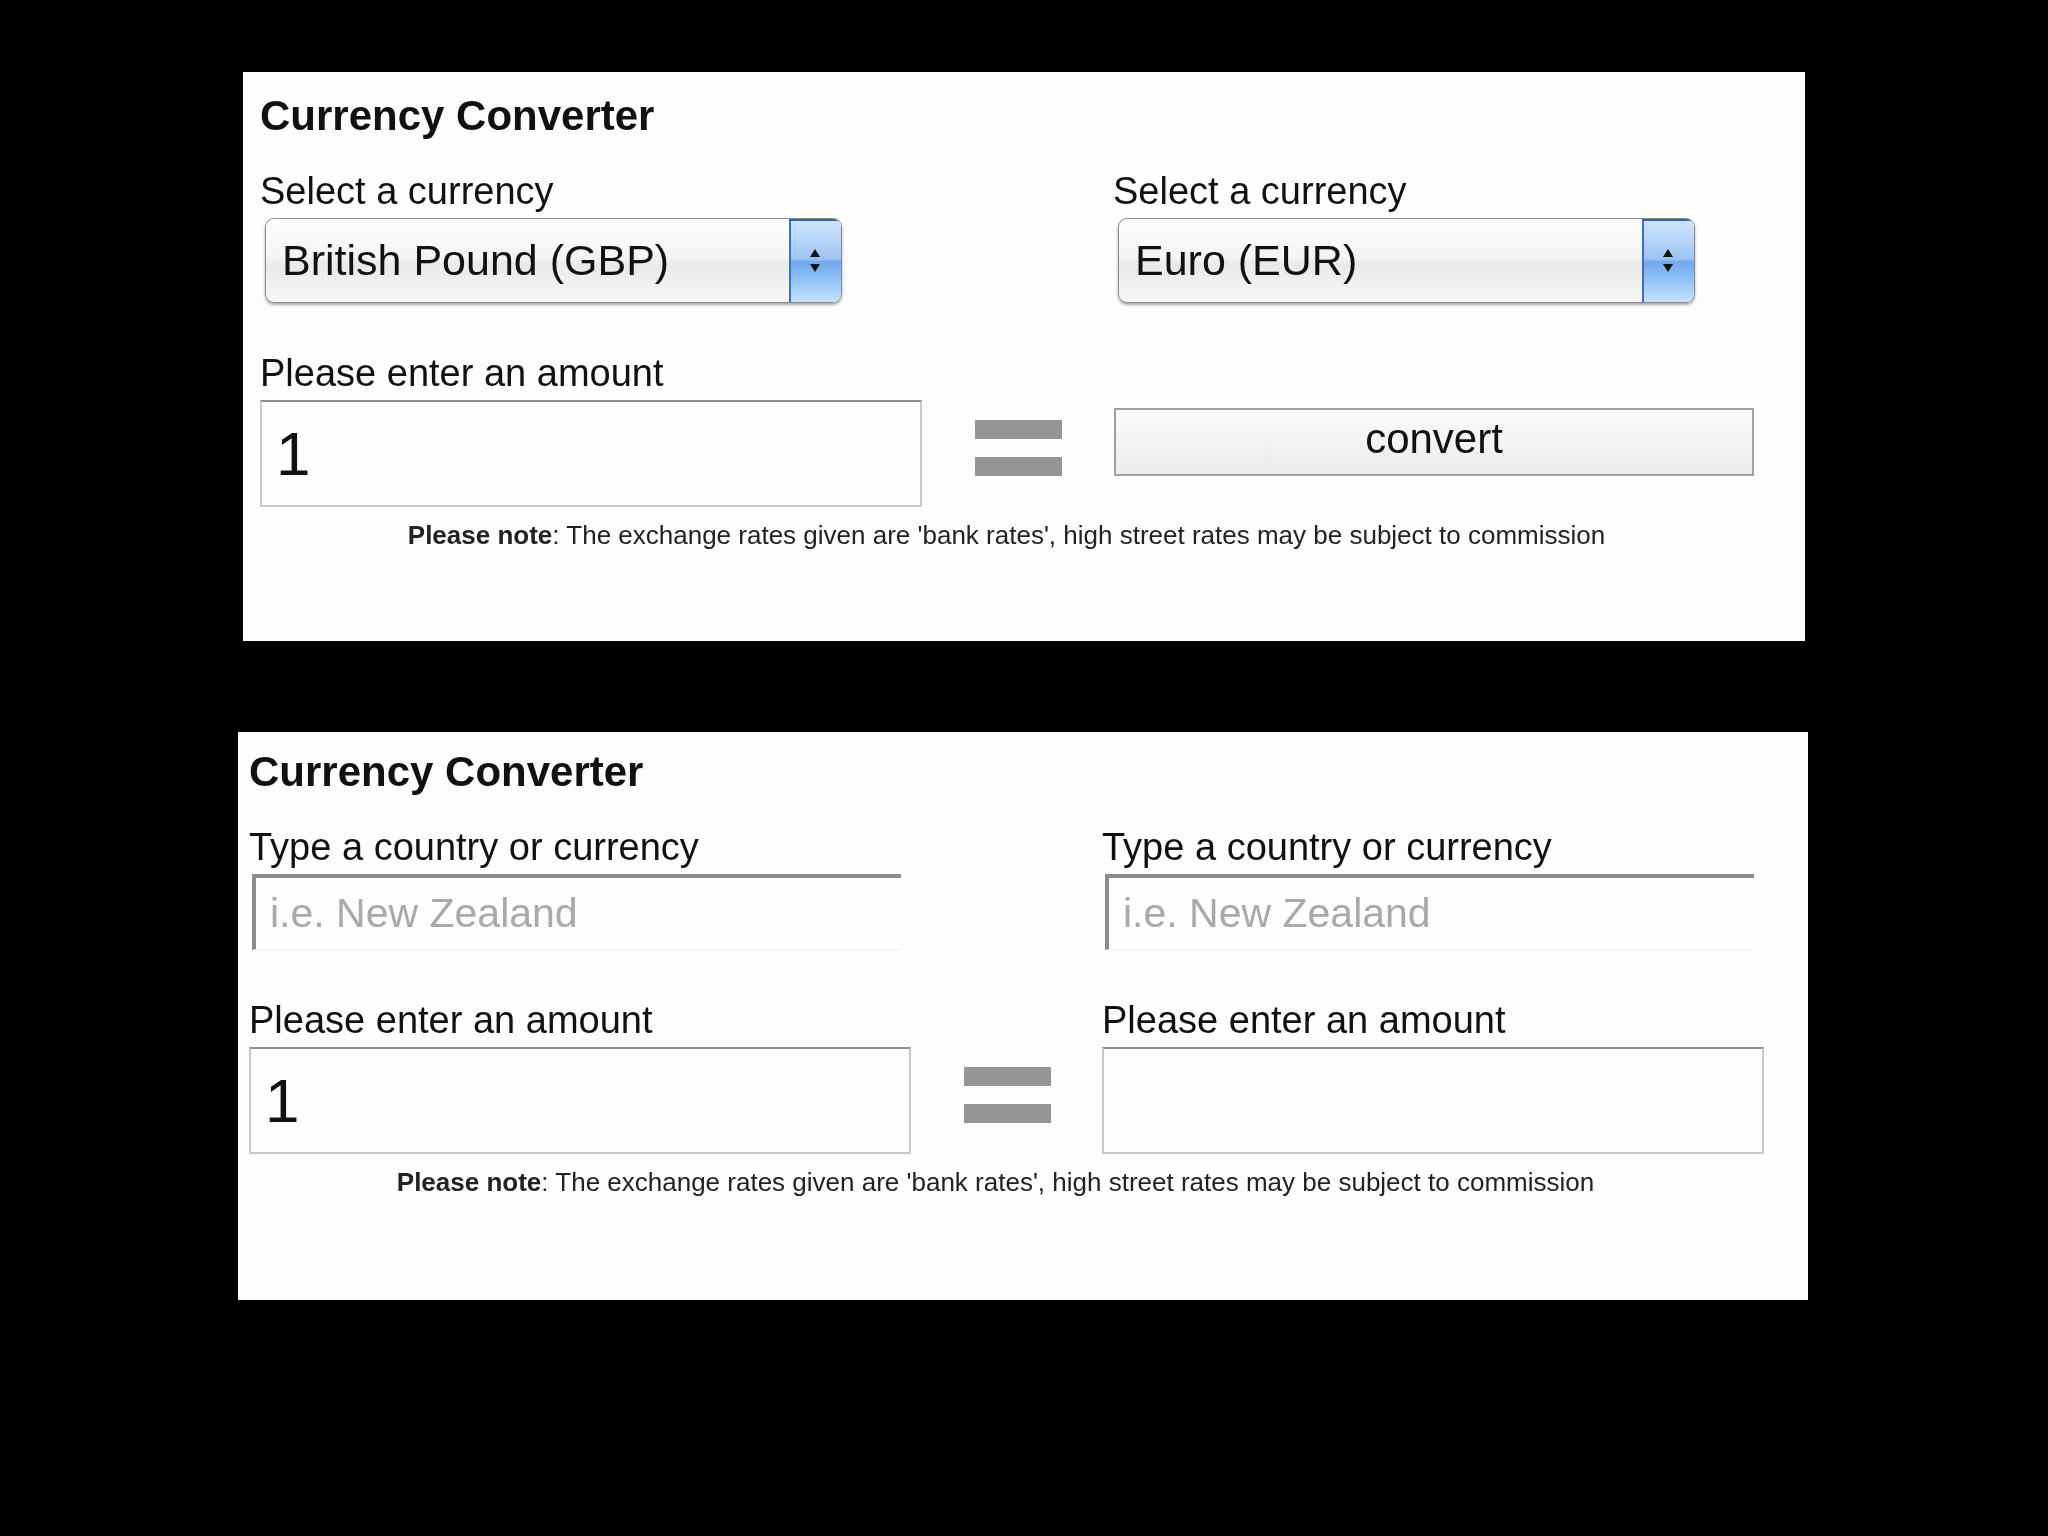  I want to click on convert-button: convert, so click(1434, 442).